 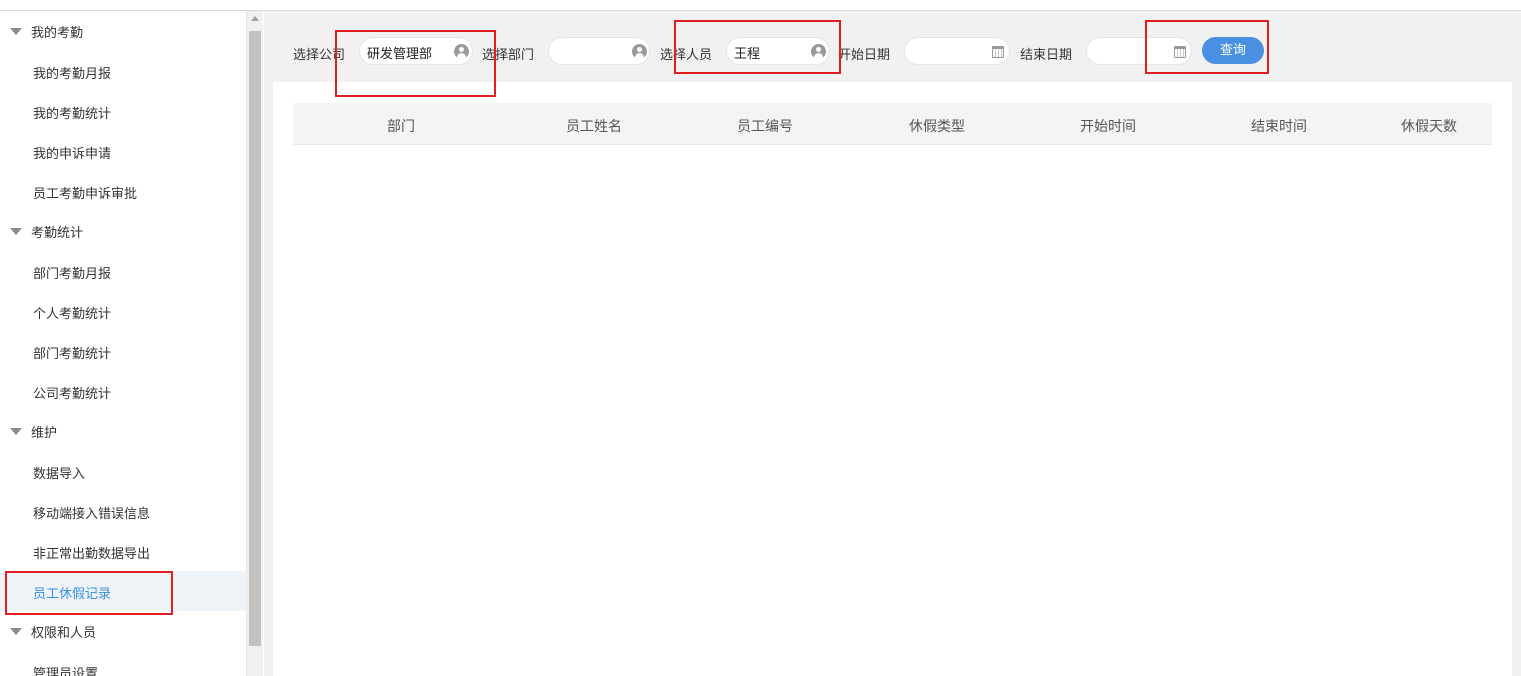 I want to click on sidebar-item-leave-records: 员工休假记录, so click(x=123, y=591).